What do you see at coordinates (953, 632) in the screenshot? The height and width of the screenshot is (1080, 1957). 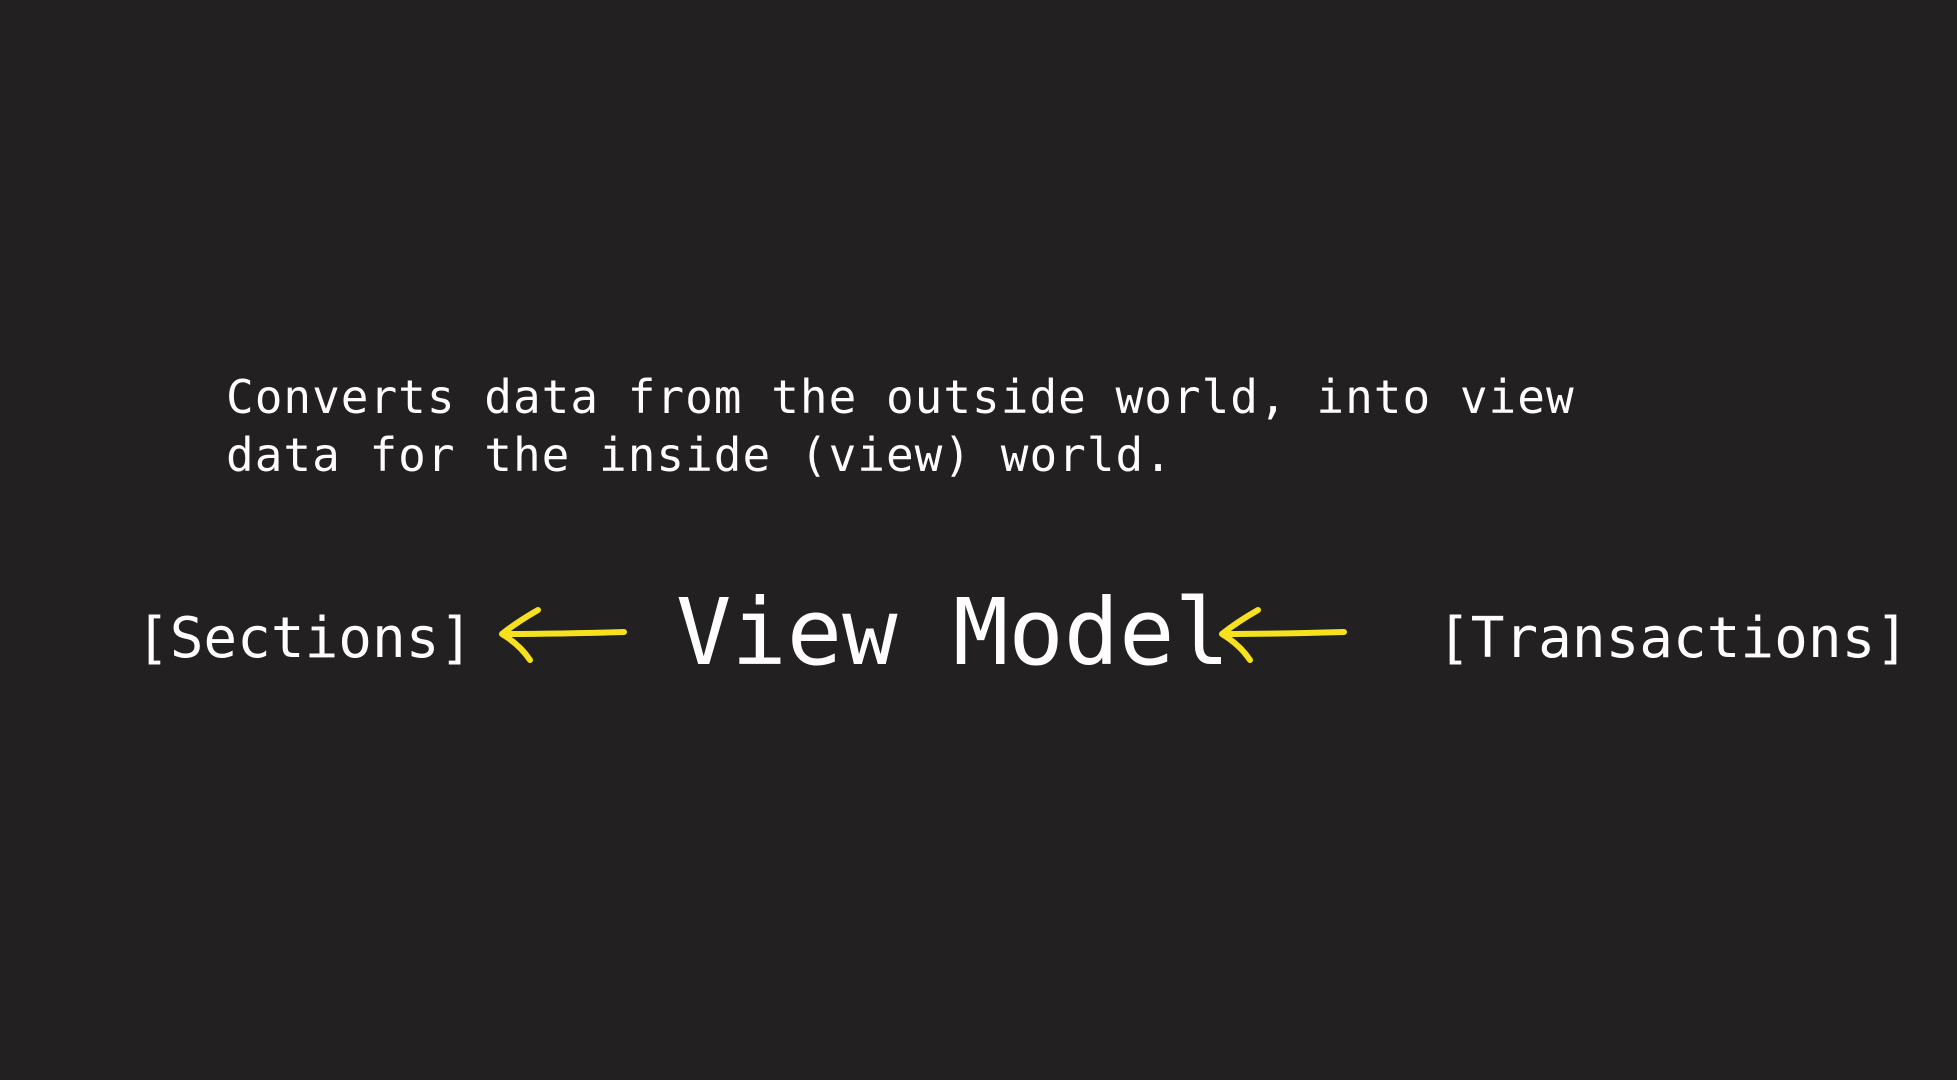 I see `view-model-title: View Model` at bounding box center [953, 632].